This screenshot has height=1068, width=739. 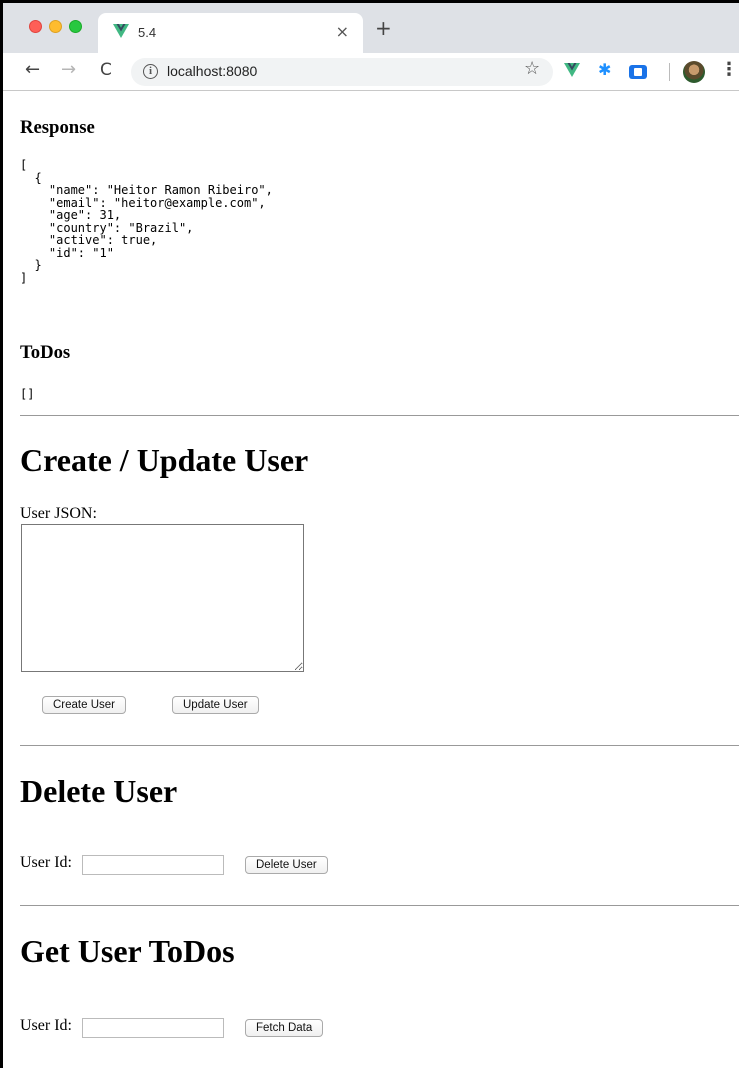 What do you see at coordinates (284, 1028) in the screenshot?
I see `fetch-data-button: Fetch Data` at bounding box center [284, 1028].